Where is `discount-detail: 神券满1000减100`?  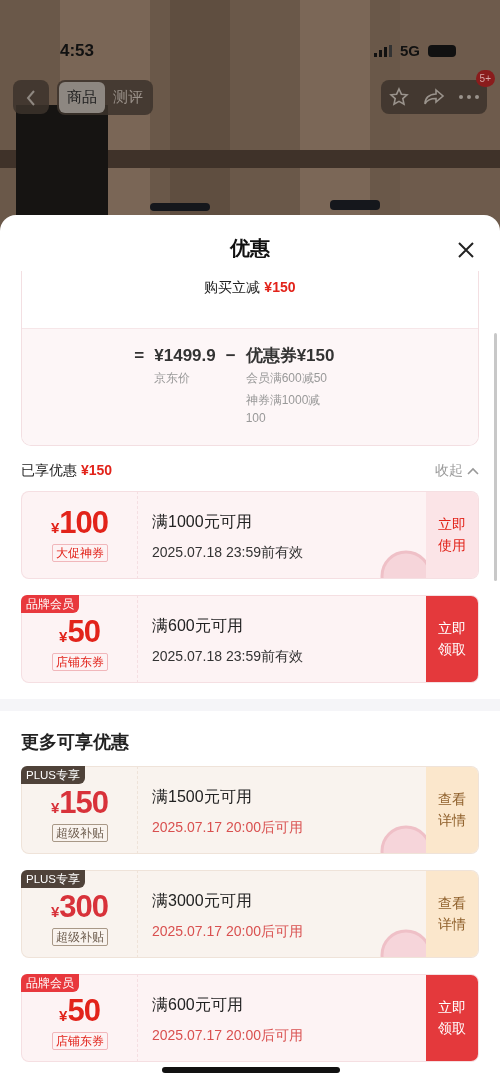 discount-detail: 神券满1000减100 is located at coordinates (283, 409).